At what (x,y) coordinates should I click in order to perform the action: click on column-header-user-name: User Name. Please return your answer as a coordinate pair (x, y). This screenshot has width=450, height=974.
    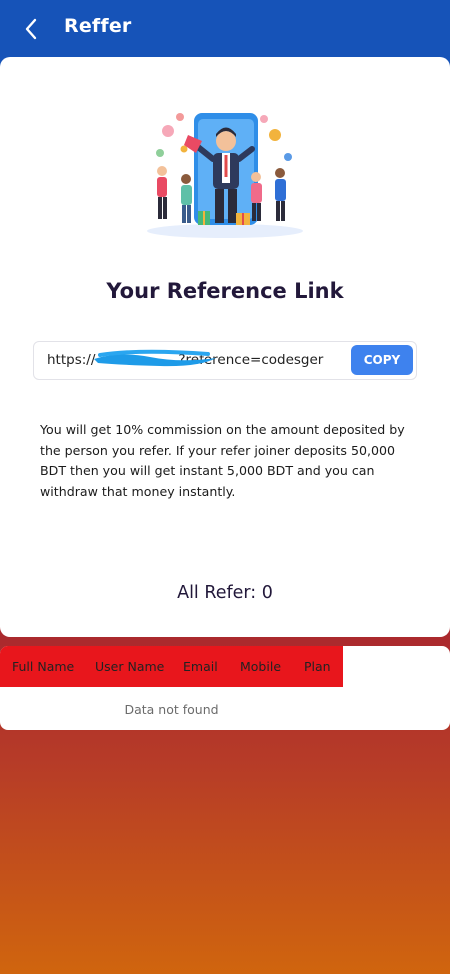
    Looking at the image, I should click on (130, 666).